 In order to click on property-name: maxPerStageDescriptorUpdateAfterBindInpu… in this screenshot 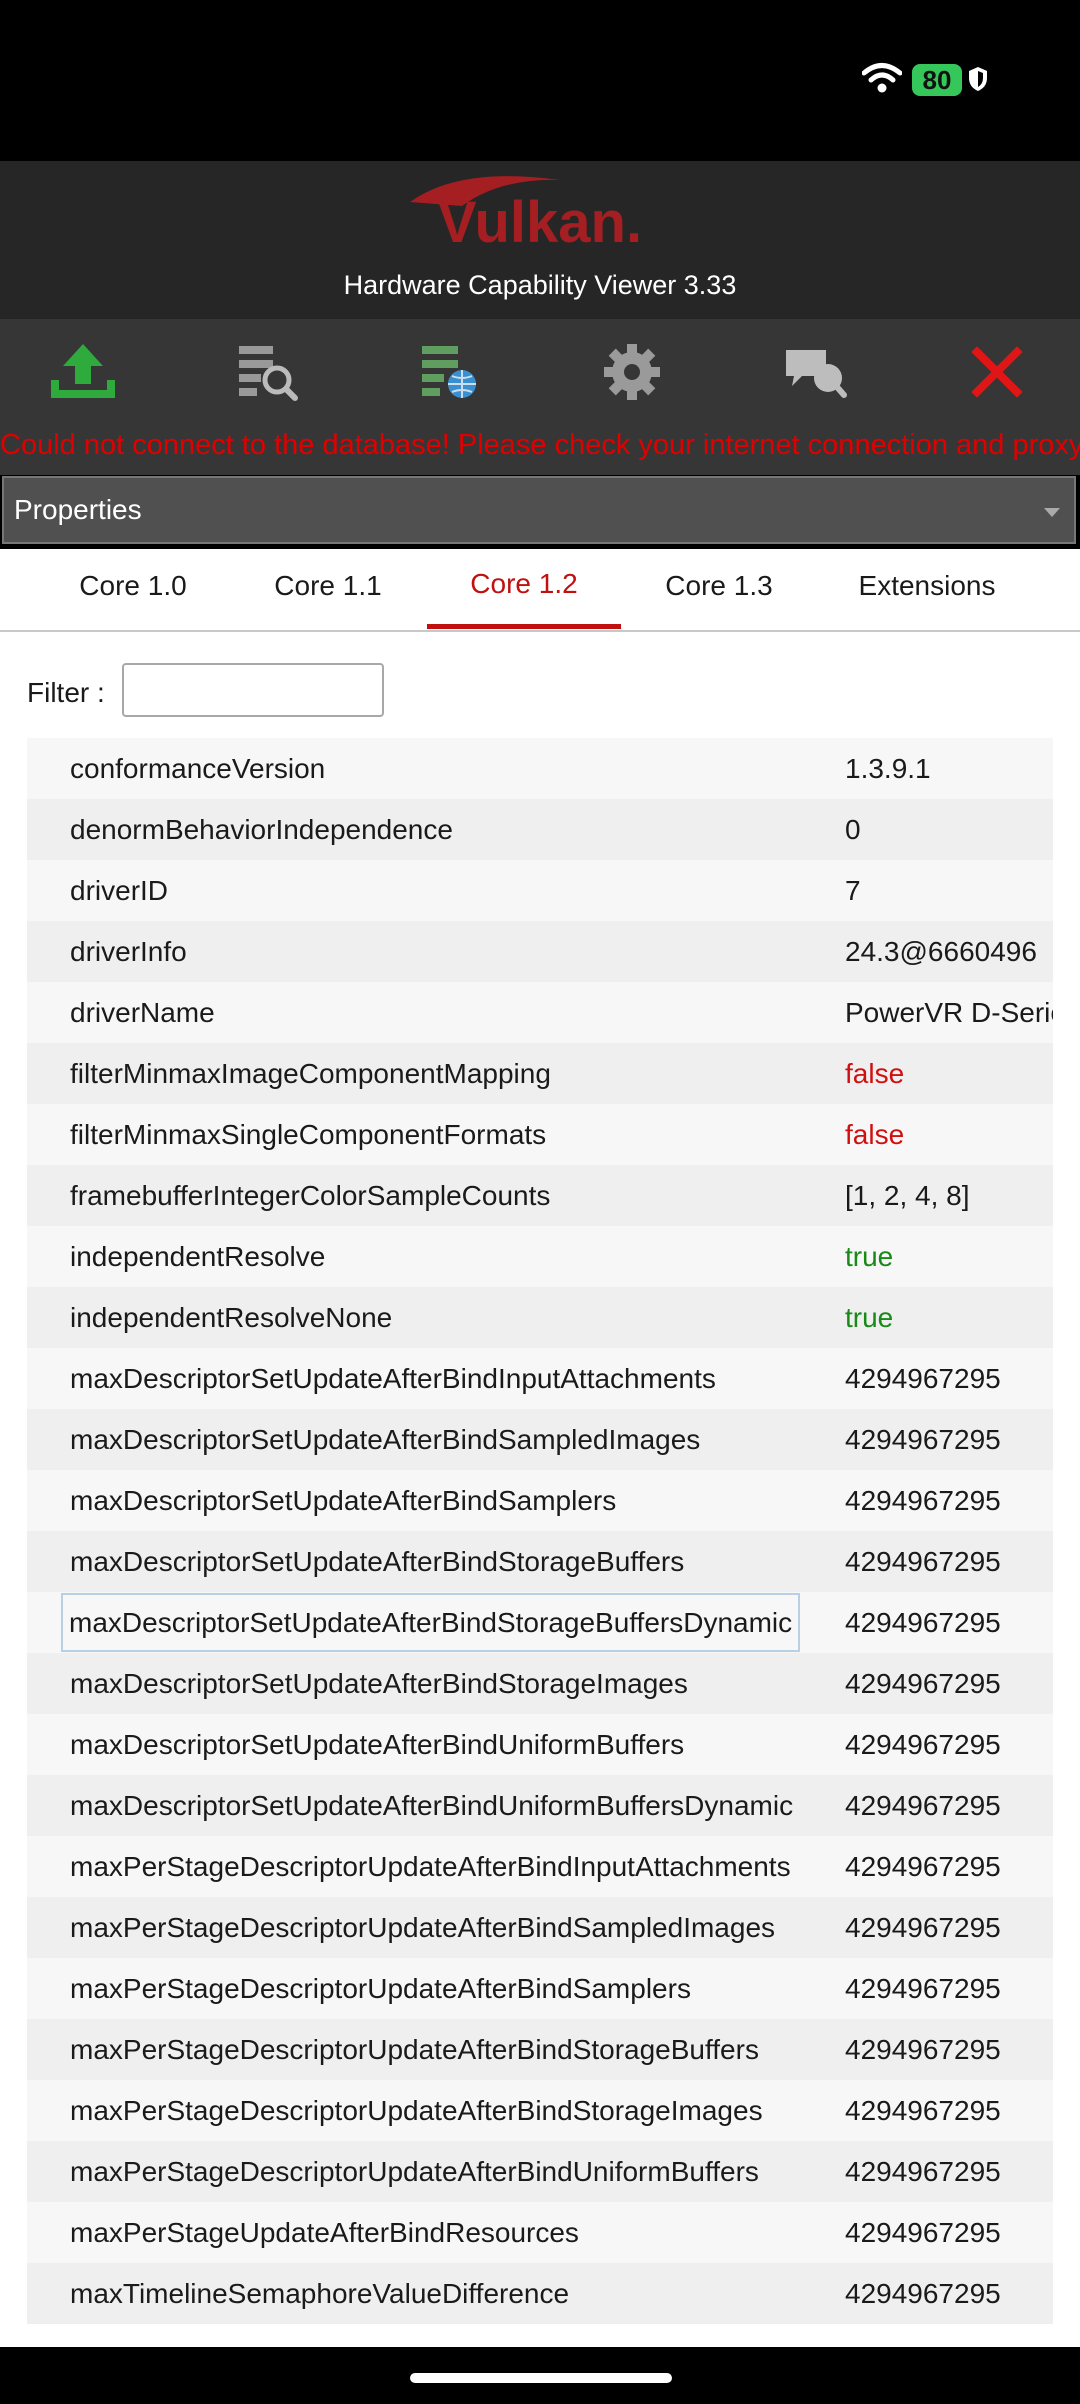, I will do `click(430, 1866)`.